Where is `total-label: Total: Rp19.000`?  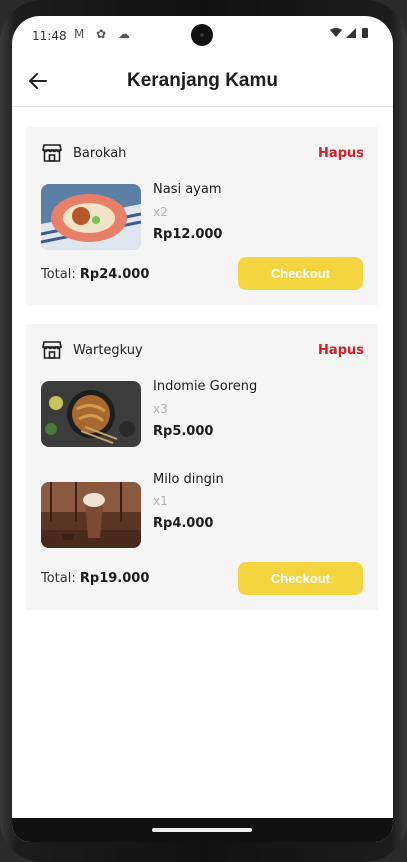
total-label: Total: Rp19.000 is located at coordinates (95, 578).